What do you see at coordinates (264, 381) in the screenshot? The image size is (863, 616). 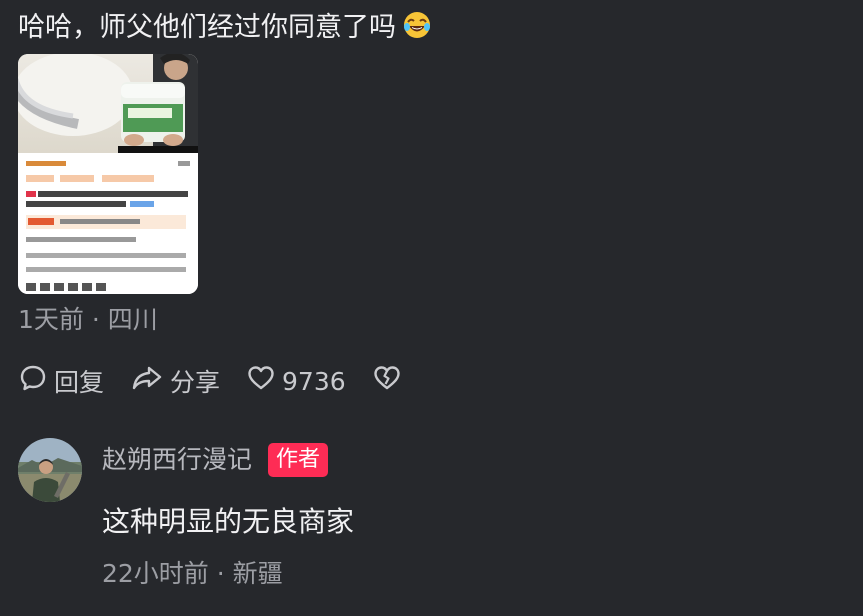 I see `heart-icon` at bounding box center [264, 381].